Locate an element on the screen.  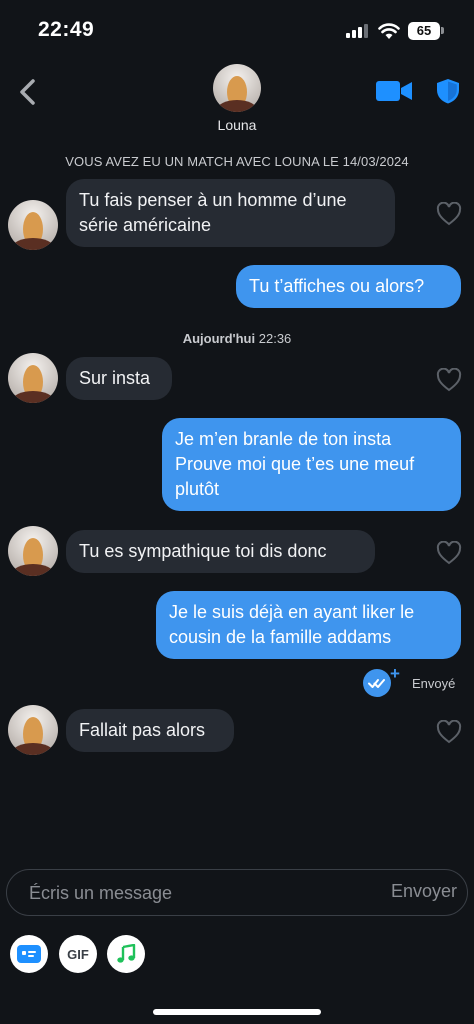
incoming-message: Fallait pas alors is located at coordinates (150, 730).